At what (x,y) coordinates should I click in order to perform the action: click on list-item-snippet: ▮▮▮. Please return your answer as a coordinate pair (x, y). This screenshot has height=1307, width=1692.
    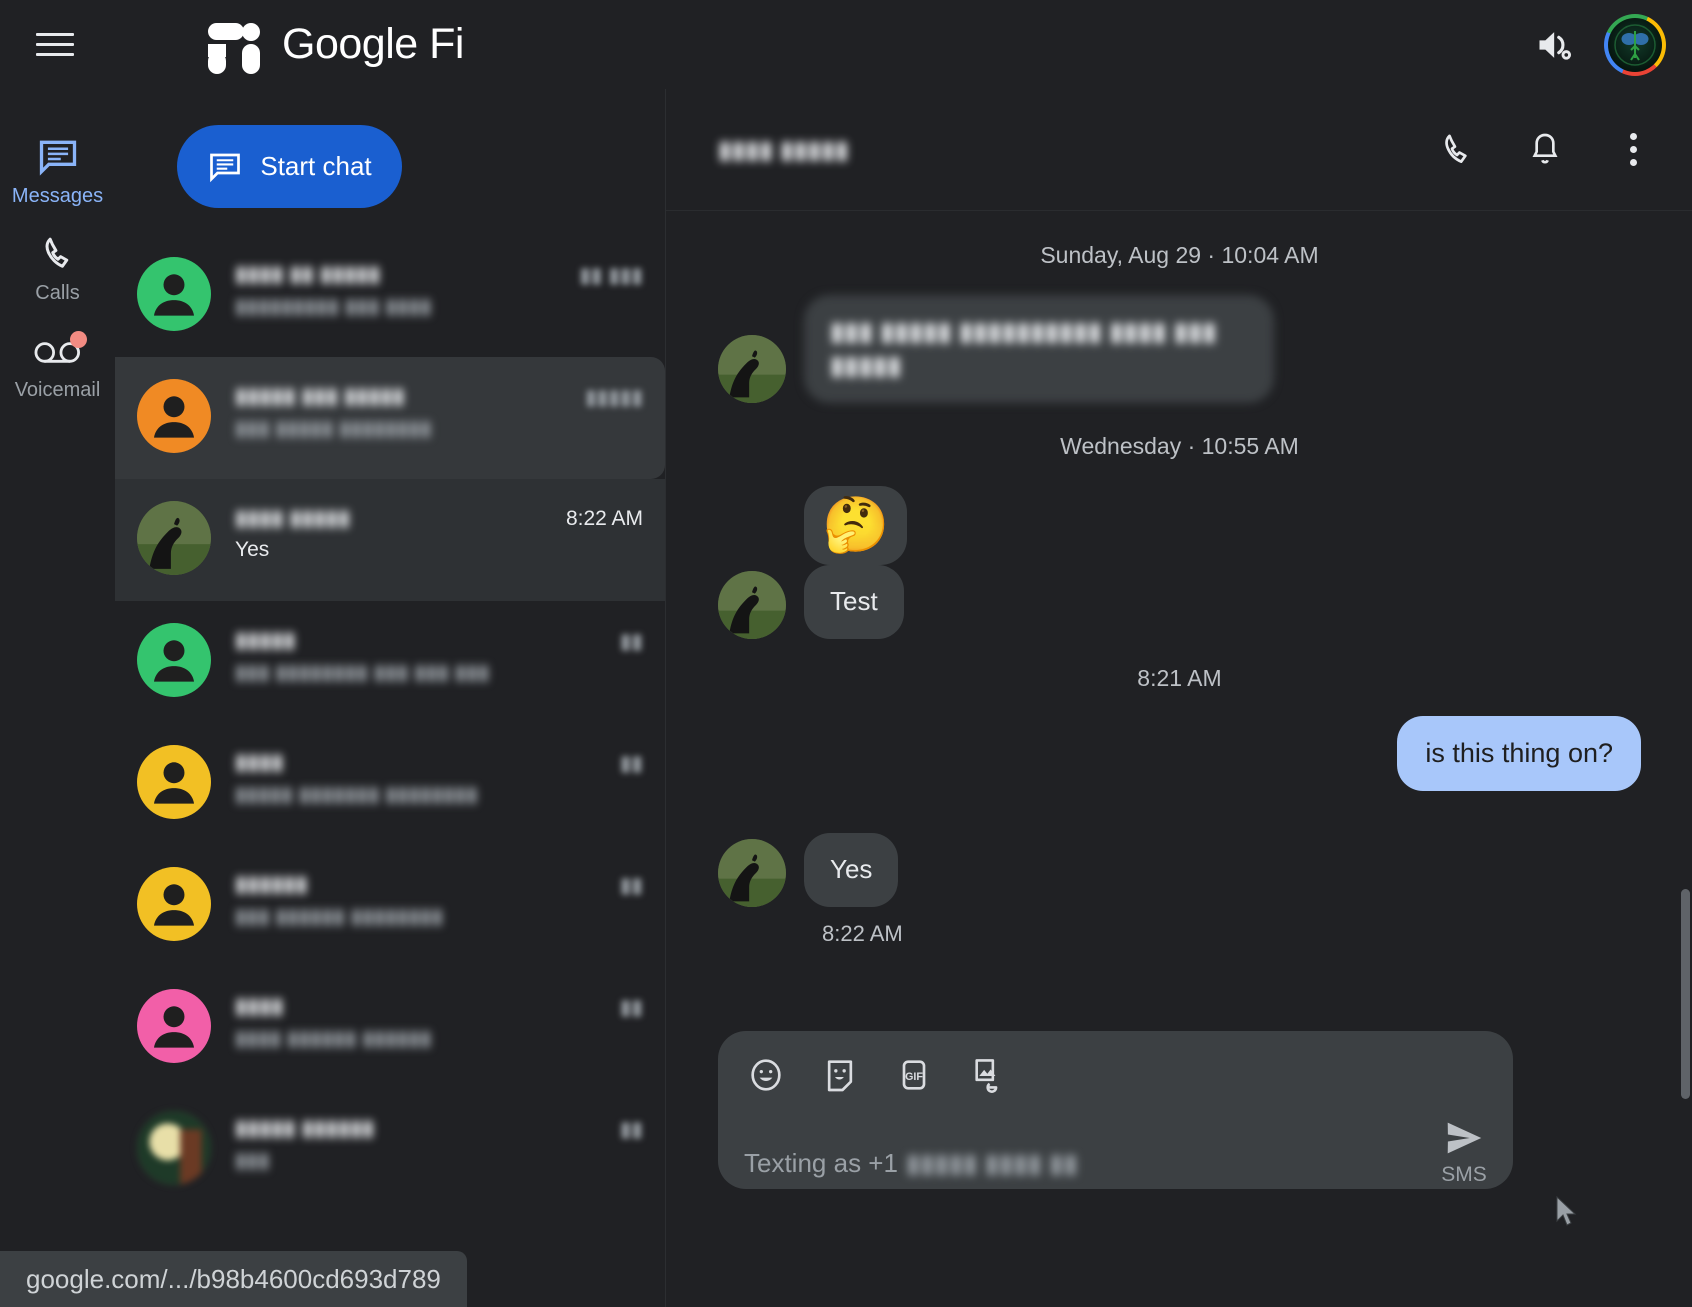
    Looking at the image, I should click on (252, 1160).